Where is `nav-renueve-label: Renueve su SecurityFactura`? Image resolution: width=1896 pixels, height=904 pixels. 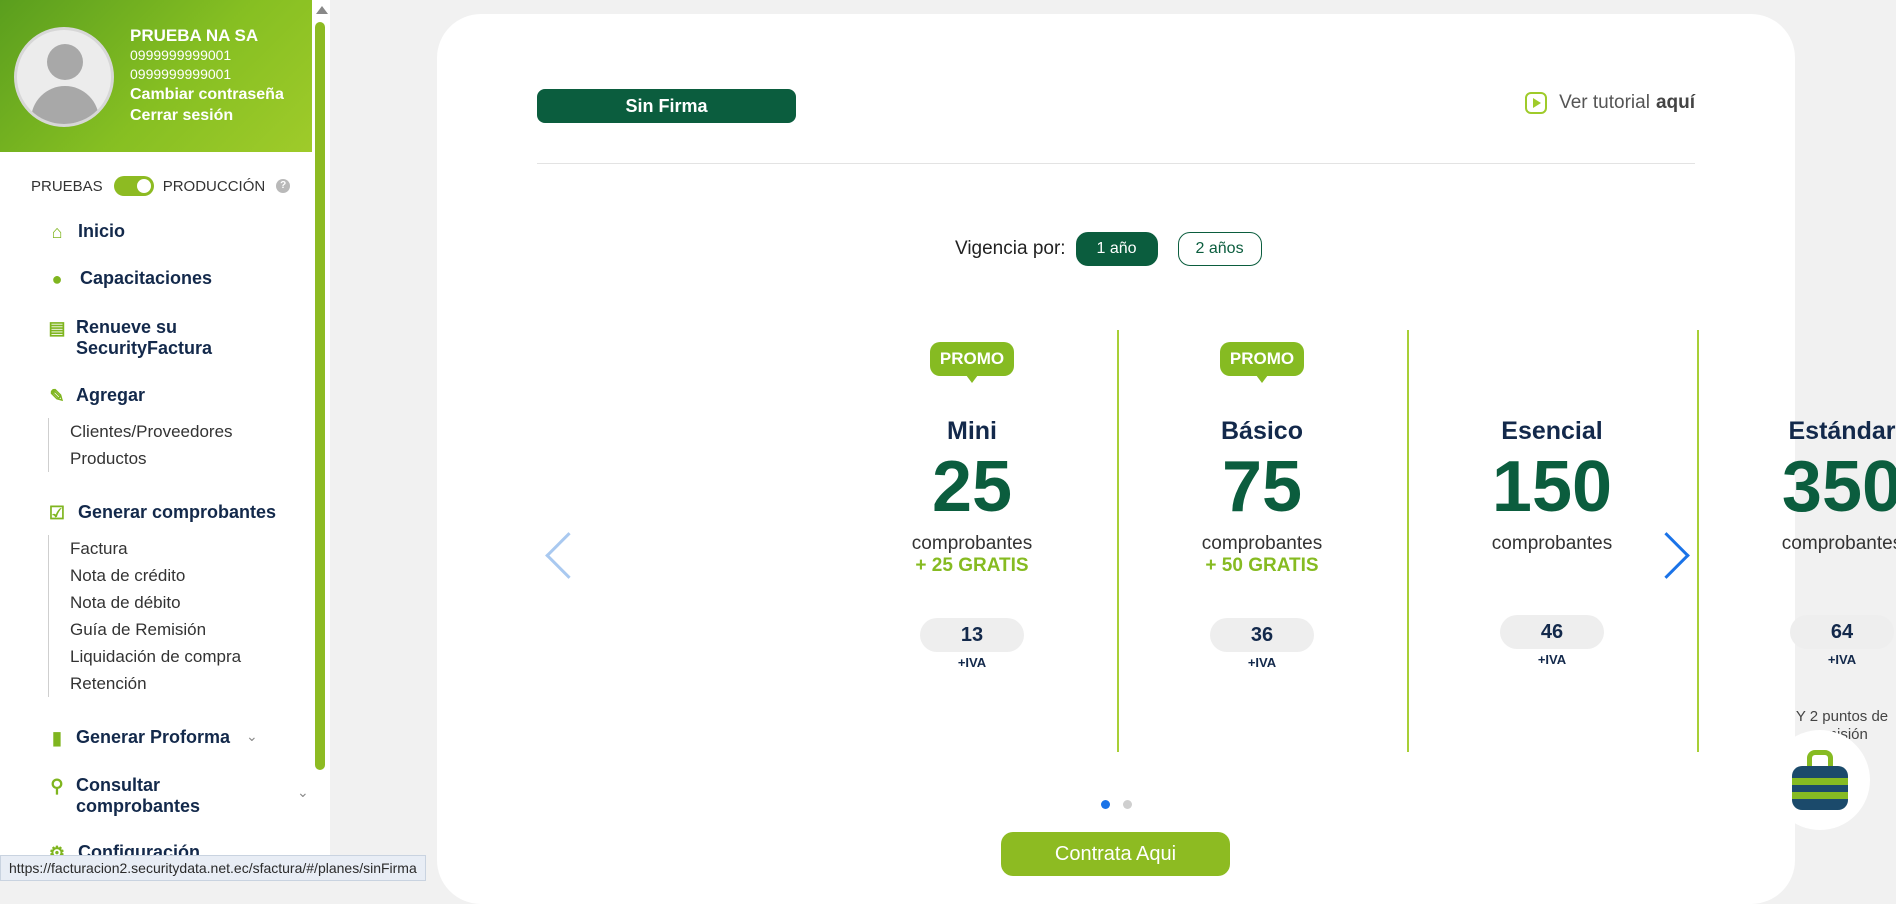 nav-renueve-label: Renueve su SecurityFactura is located at coordinates (144, 338).